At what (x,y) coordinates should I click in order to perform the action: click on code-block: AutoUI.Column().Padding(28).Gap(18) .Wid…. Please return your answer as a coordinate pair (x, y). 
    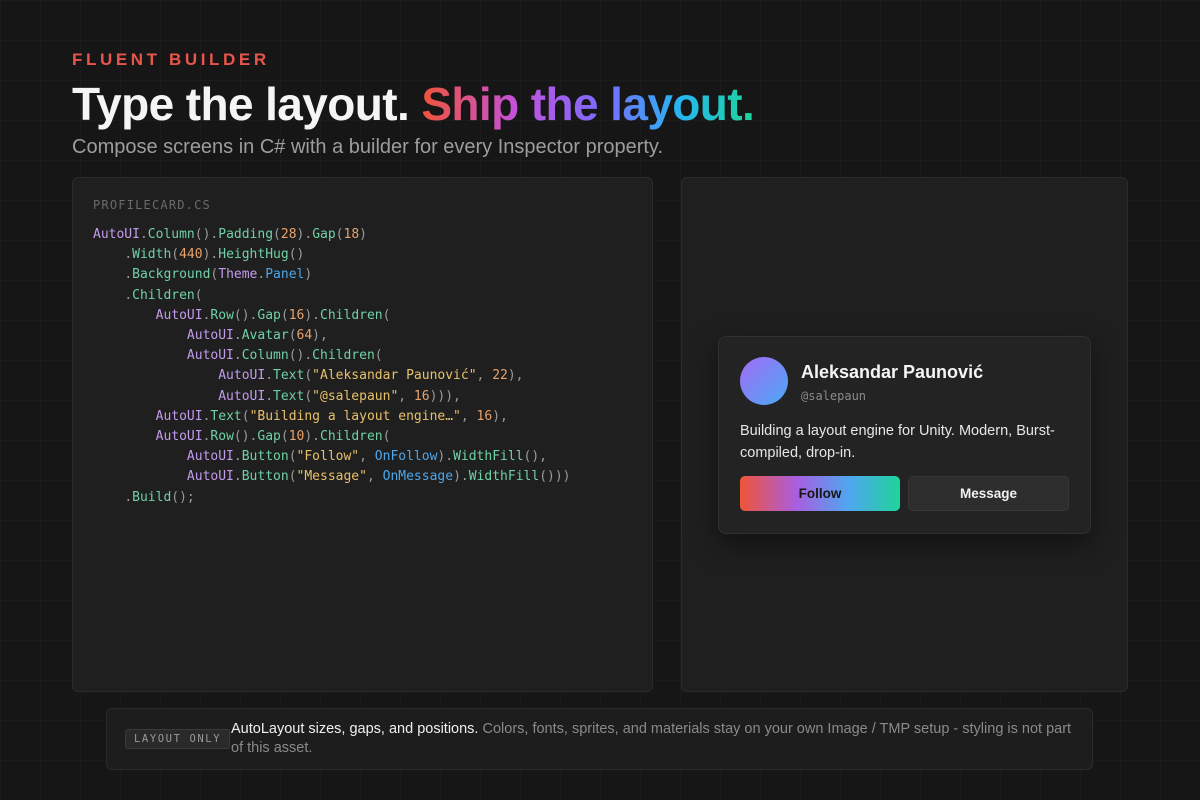
    Looking at the image, I should click on (332, 366).